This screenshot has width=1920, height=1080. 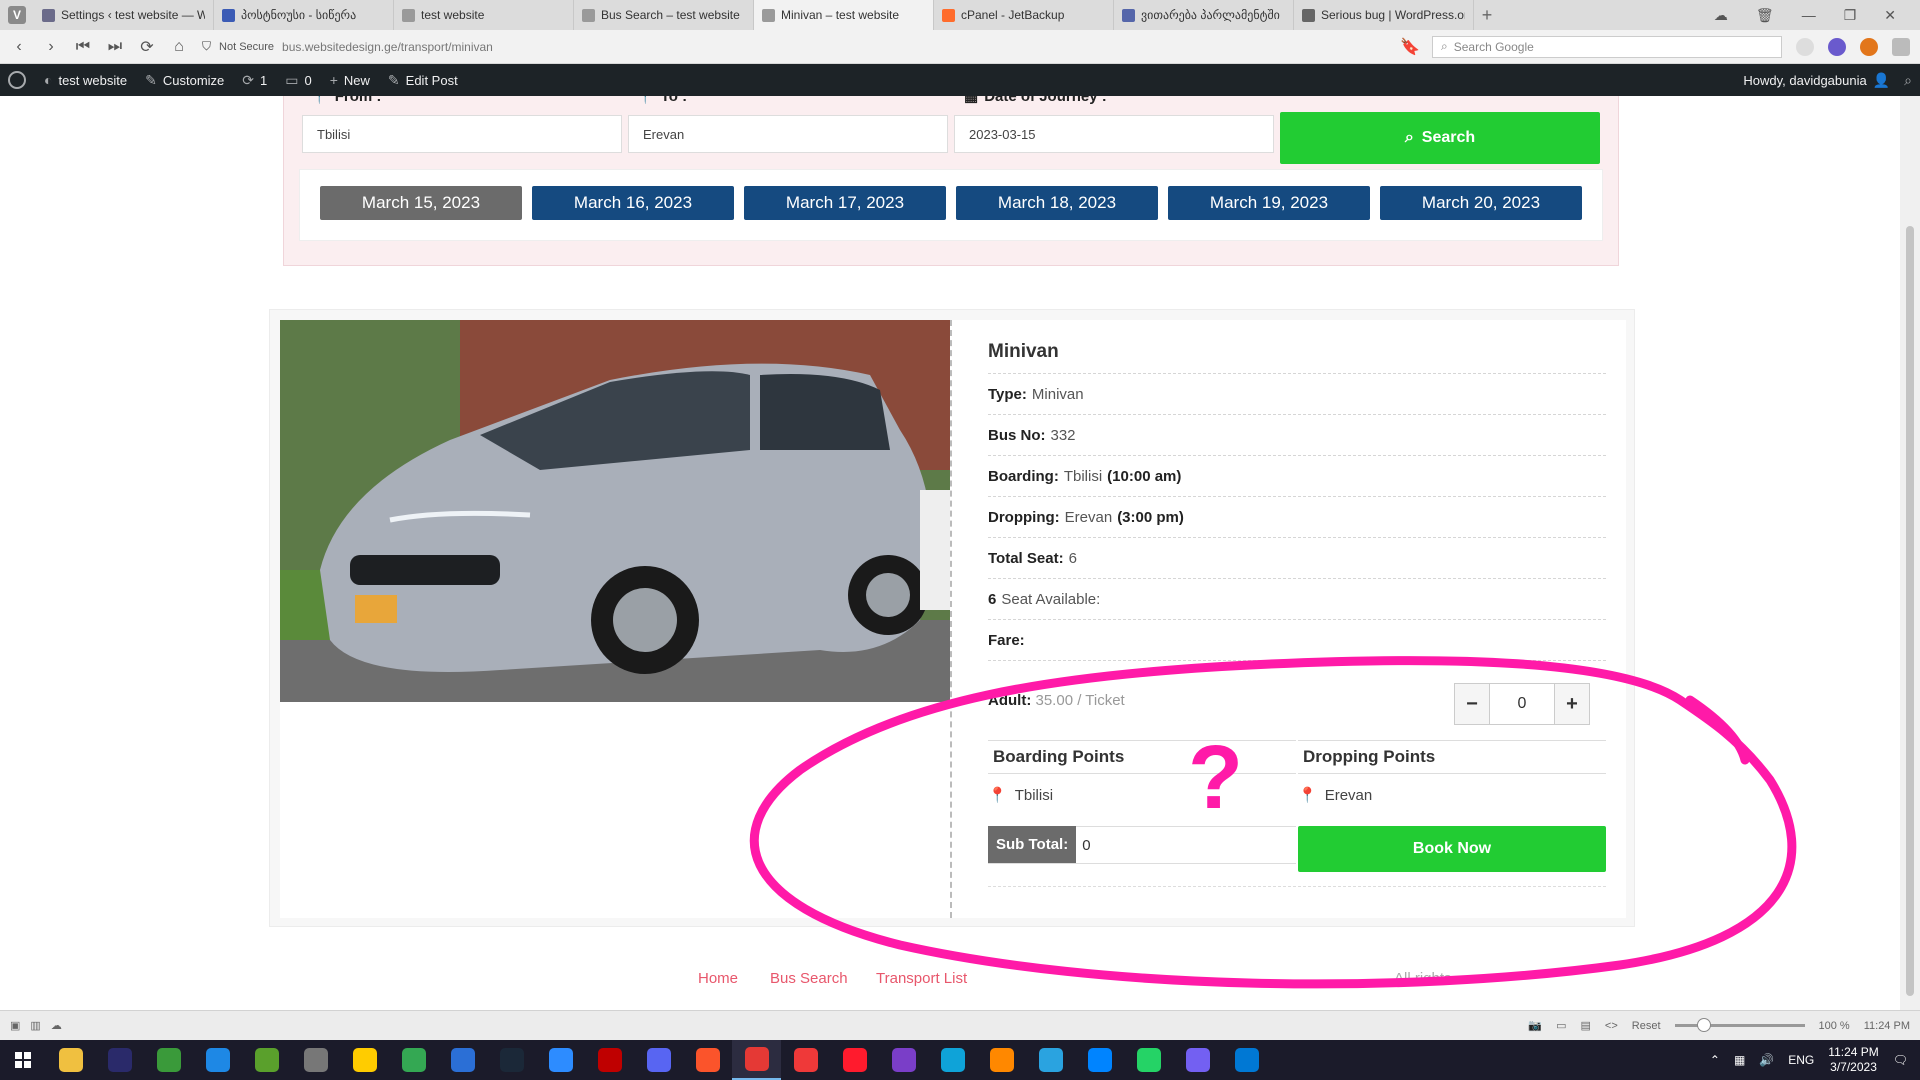 What do you see at coordinates (484, 15) in the screenshot?
I see `browser-tab-3: test website` at bounding box center [484, 15].